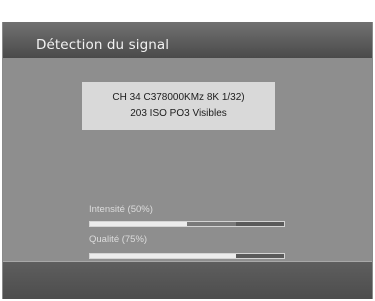 The width and height of the screenshot is (375, 301). What do you see at coordinates (118, 239) in the screenshot?
I see `quality-label: Qualité (75%)` at bounding box center [118, 239].